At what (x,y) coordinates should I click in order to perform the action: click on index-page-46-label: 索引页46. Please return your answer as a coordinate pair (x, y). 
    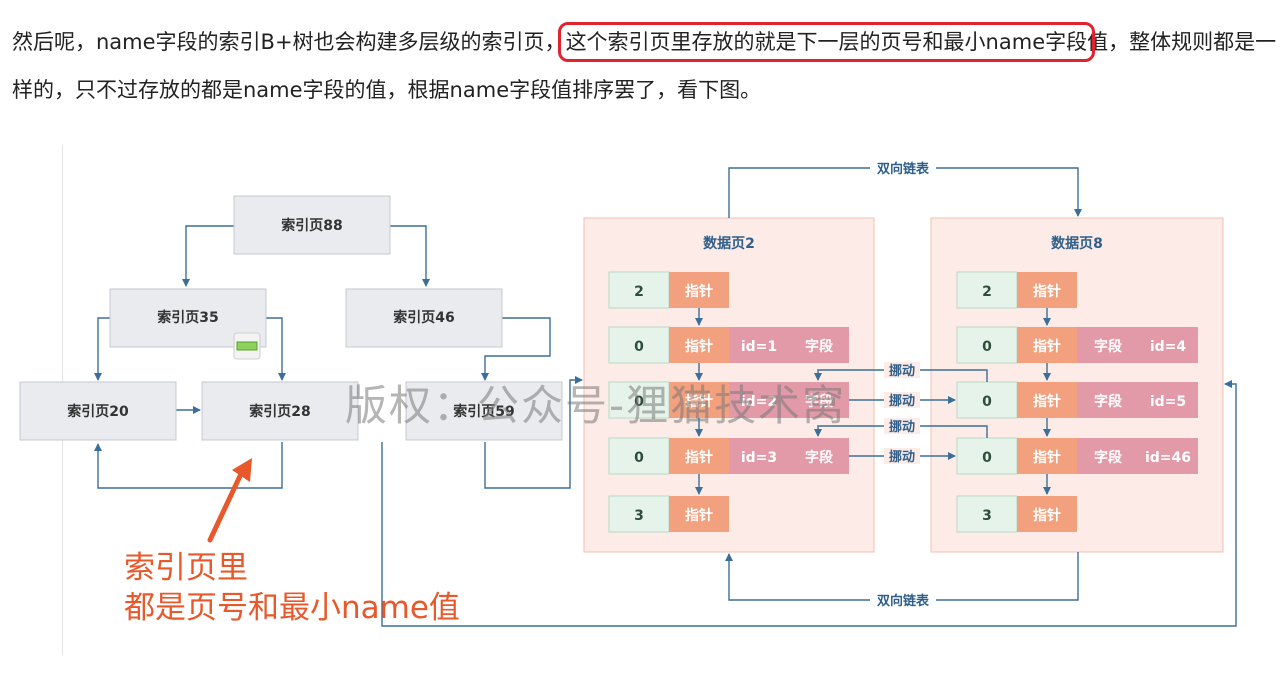
    Looking at the image, I should click on (423, 317).